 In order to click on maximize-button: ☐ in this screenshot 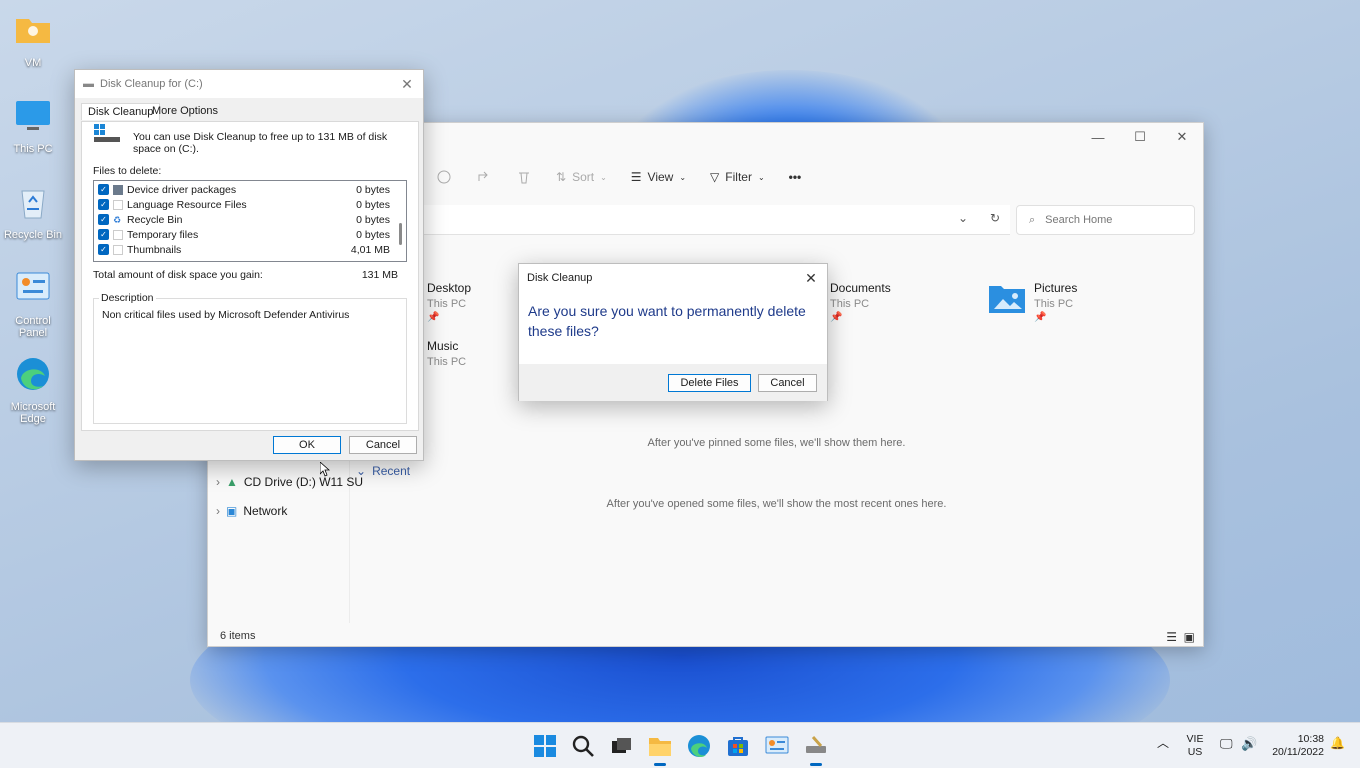, I will do `click(1140, 137)`.